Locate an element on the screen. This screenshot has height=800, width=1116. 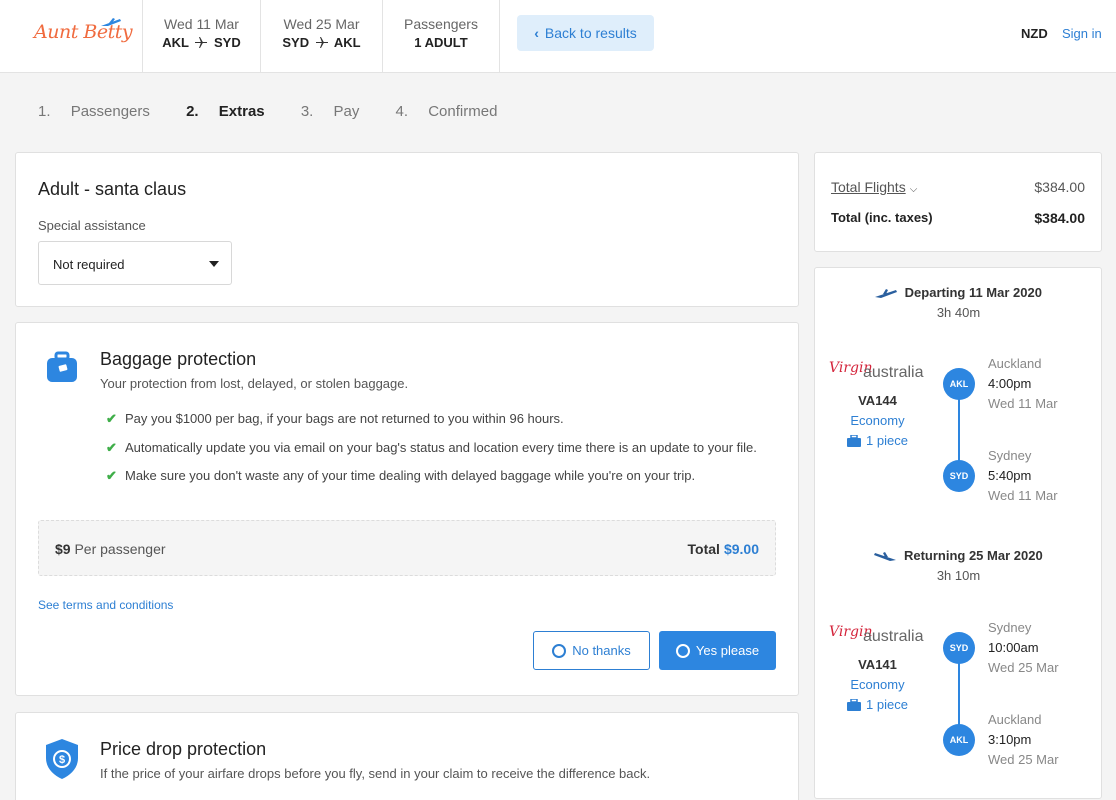
step-label: Passengers is located at coordinates (110, 111).